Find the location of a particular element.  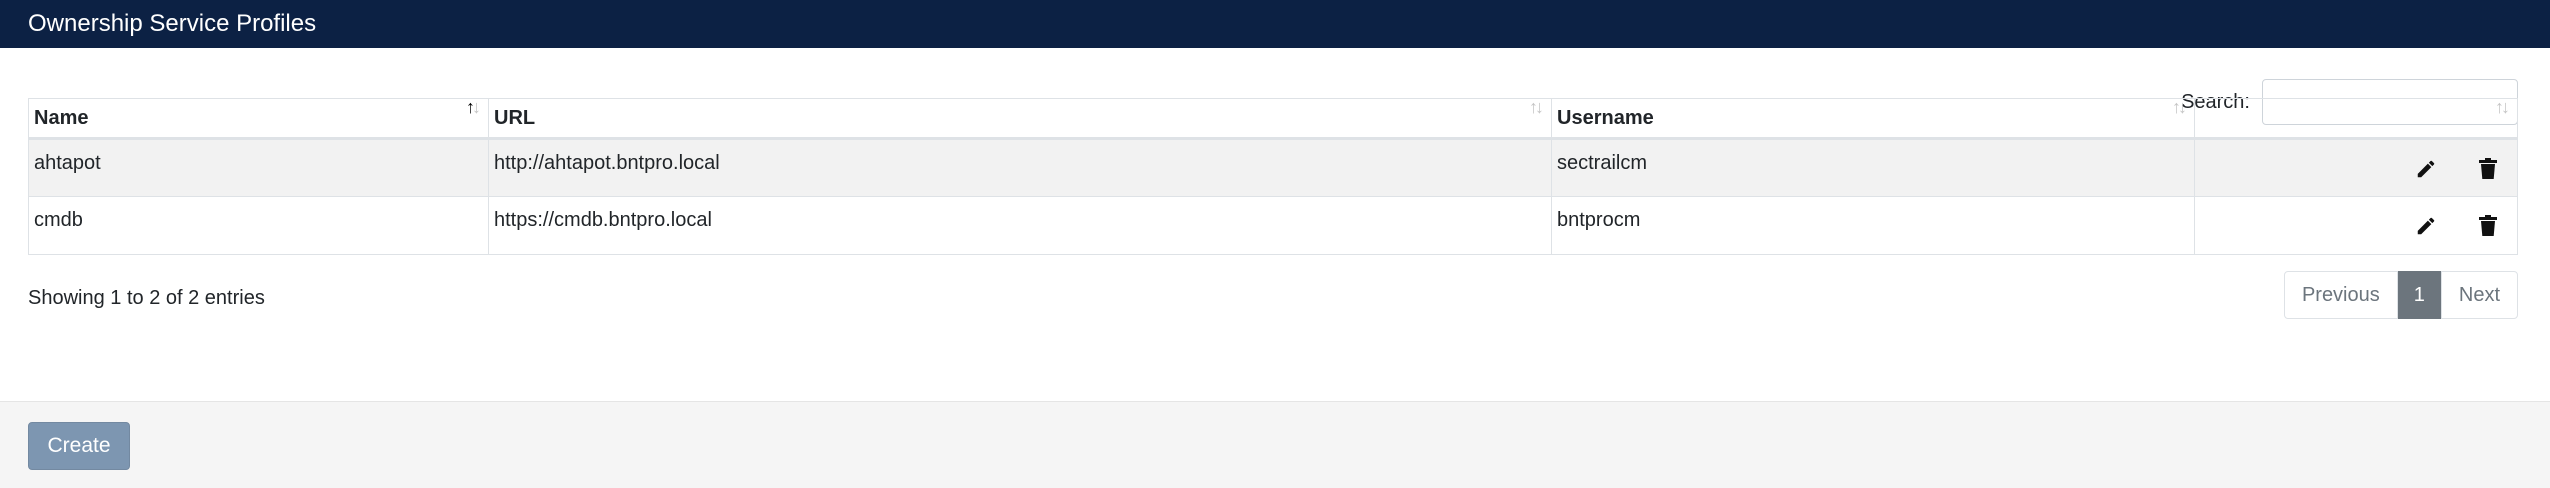

cell-username: bntprocm is located at coordinates (1873, 225).